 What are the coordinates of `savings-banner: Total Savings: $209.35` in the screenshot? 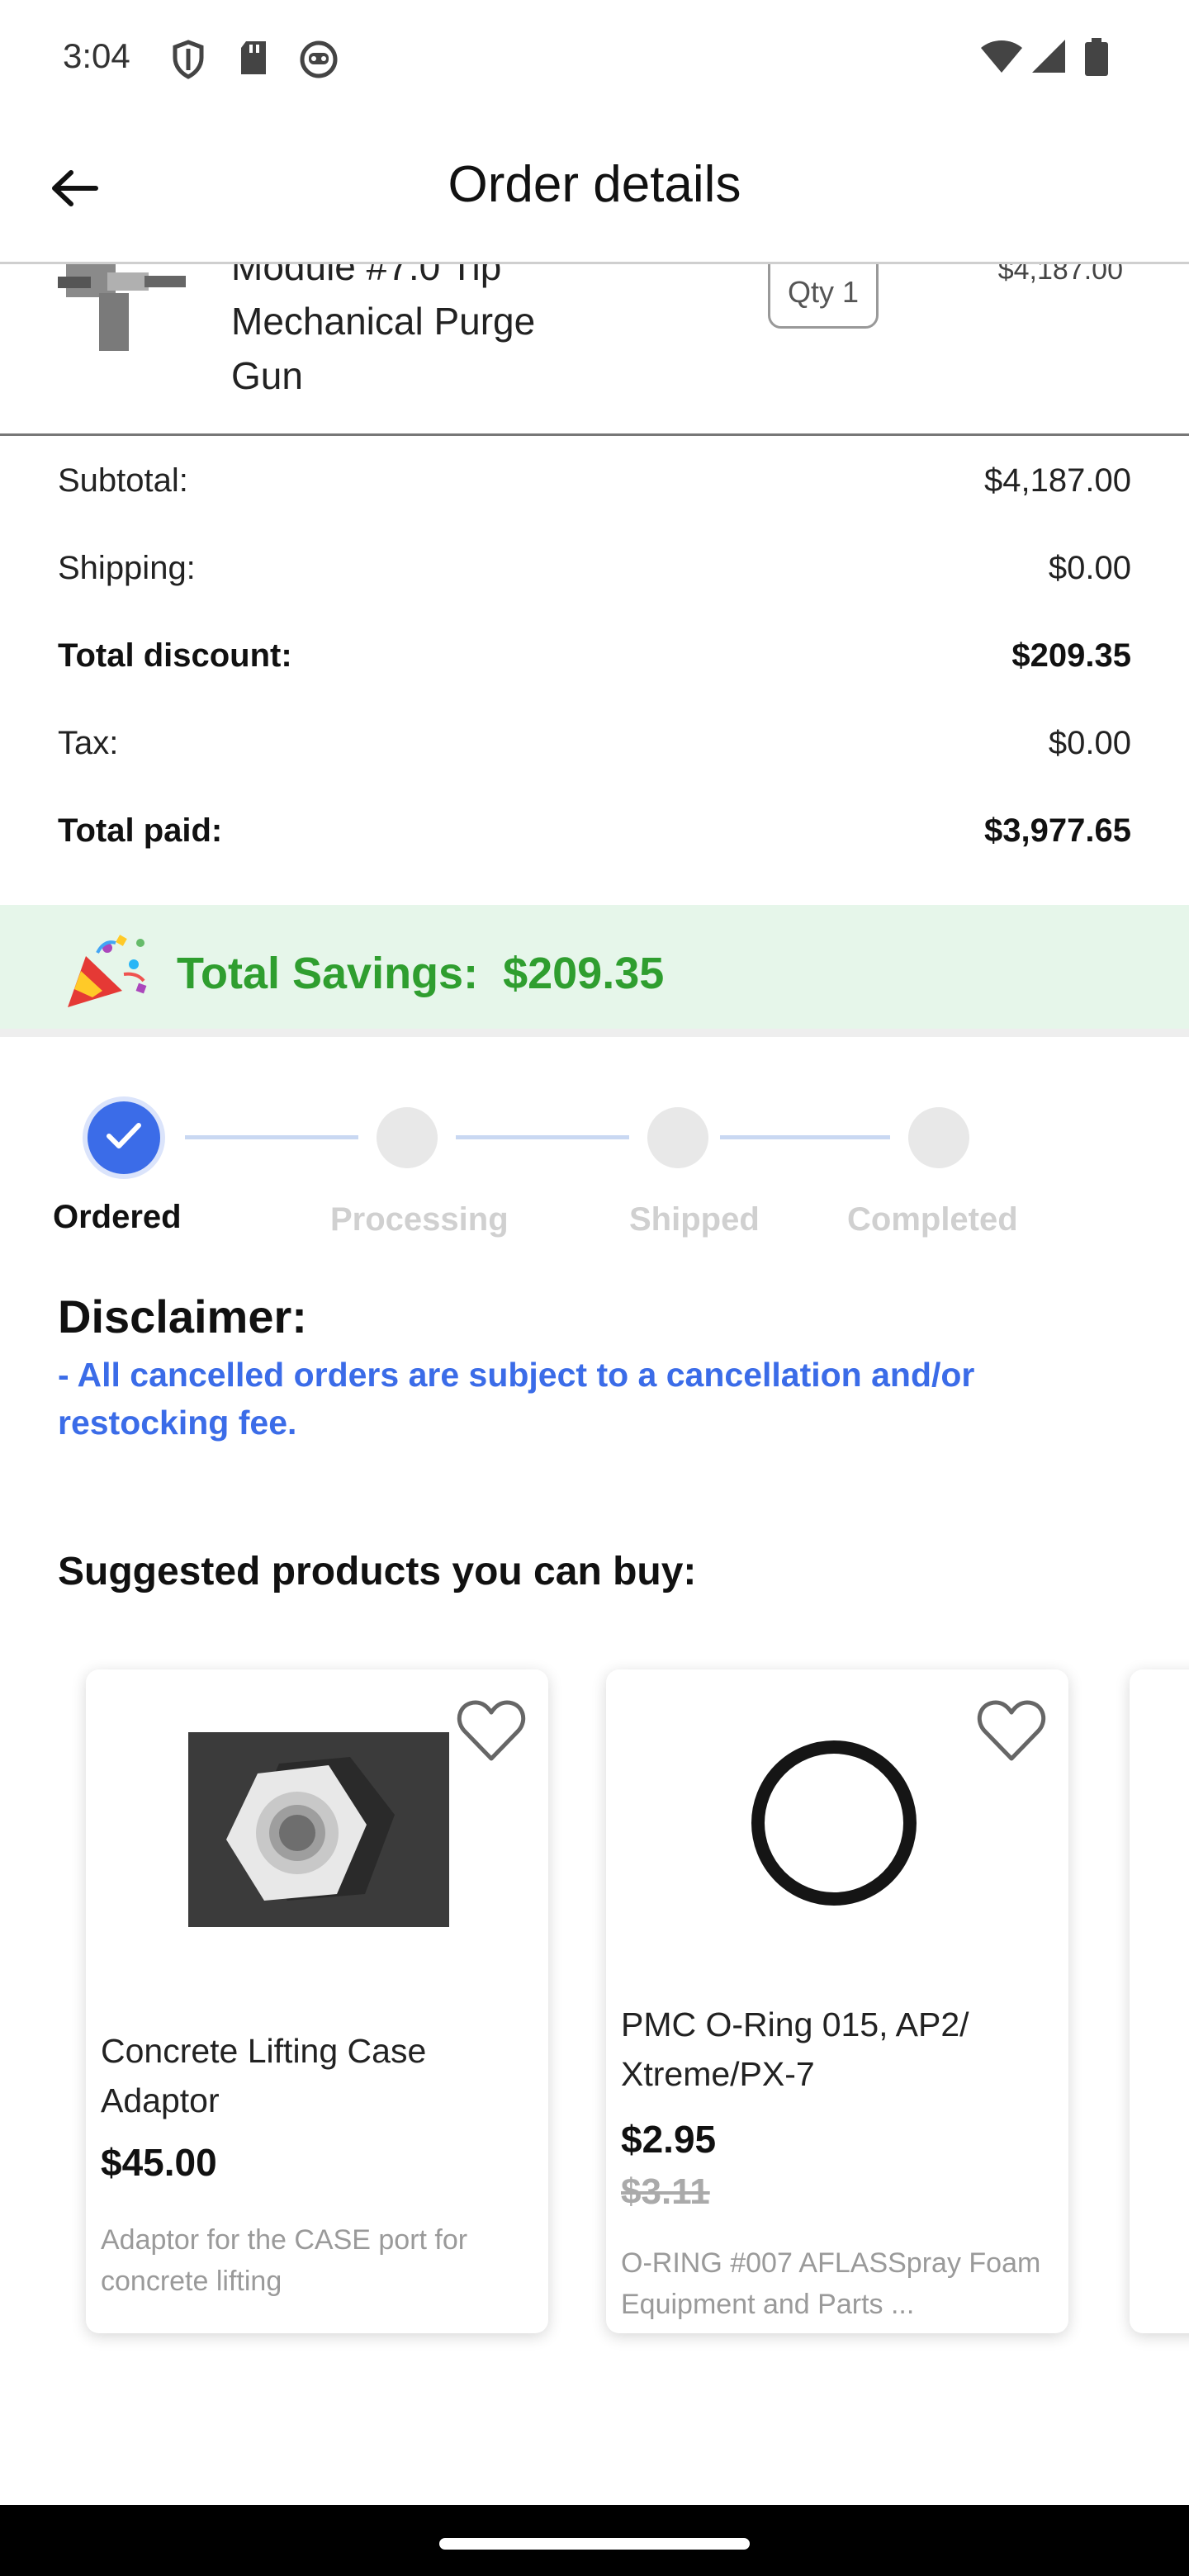 It's located at (594, 971).